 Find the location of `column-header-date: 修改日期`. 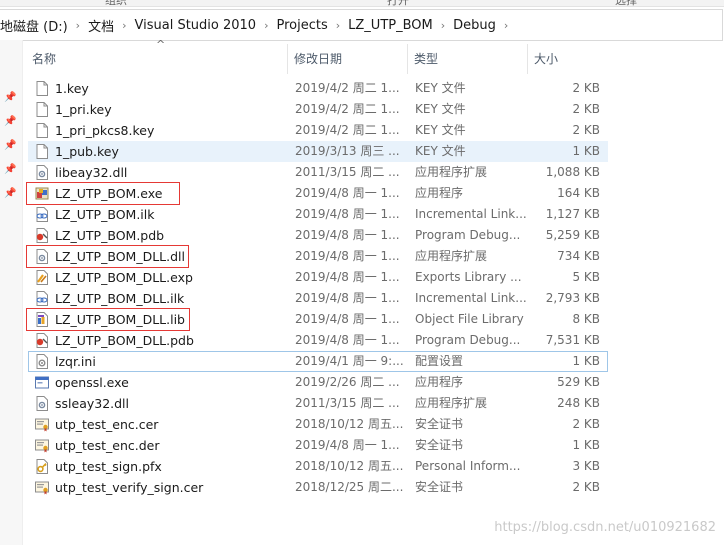

column-header-date: 修改日期 is located at coordinates (348, 59).